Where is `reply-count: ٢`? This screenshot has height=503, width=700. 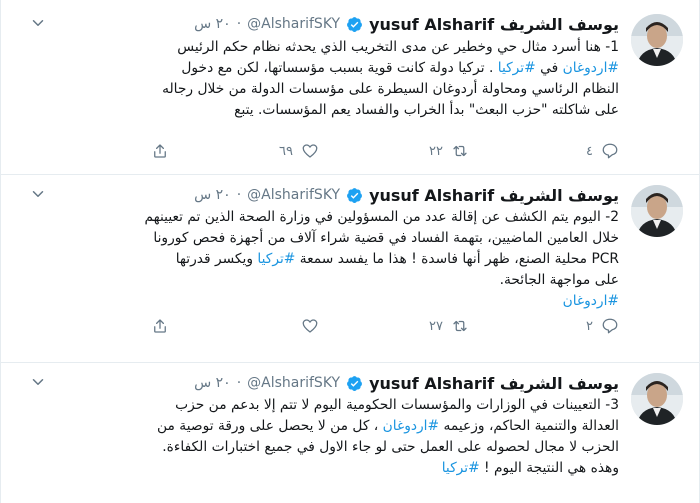 reply-count: ٢ is located at coordinates (589, 326).